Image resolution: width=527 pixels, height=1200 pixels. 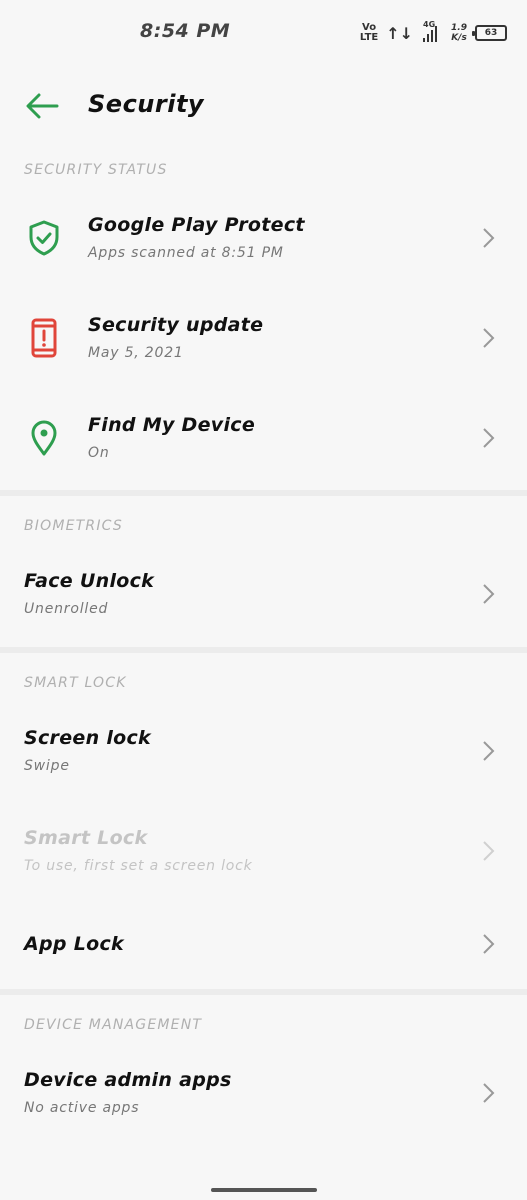 What do you see at coordinates (74, 944) in the screenshot?
I see `row-title: App Lock` at bounding box center [74, 944].